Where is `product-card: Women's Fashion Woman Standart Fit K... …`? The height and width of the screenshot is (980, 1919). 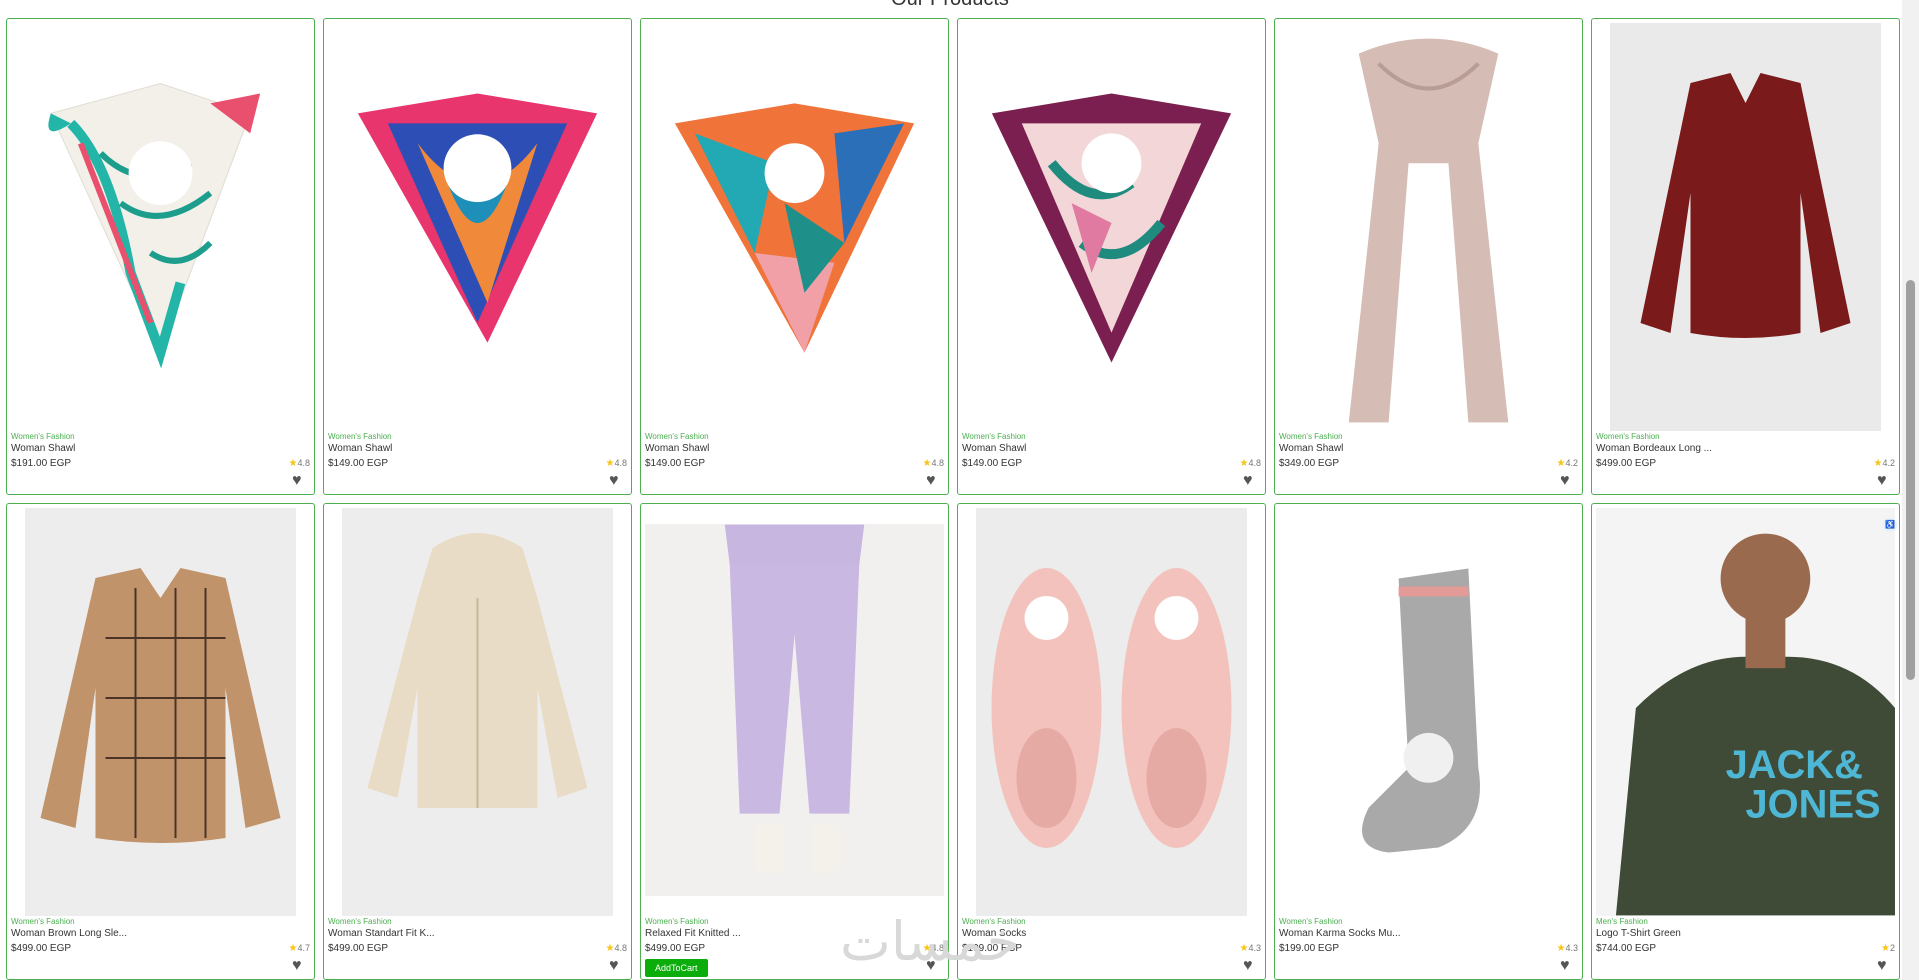 product-card: Women's Fashion Woman Standart Fit K... … is located at coordinates (477, 741).